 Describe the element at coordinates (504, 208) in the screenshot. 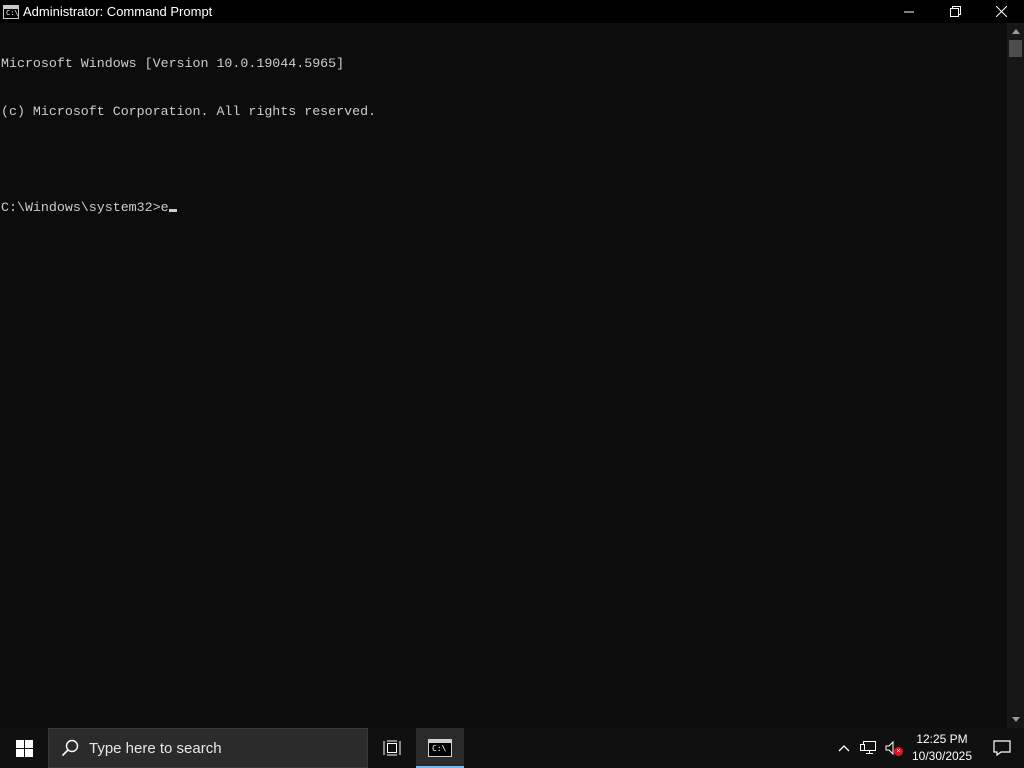

I see `command-line: C:\Windows\system32>e` at that location.